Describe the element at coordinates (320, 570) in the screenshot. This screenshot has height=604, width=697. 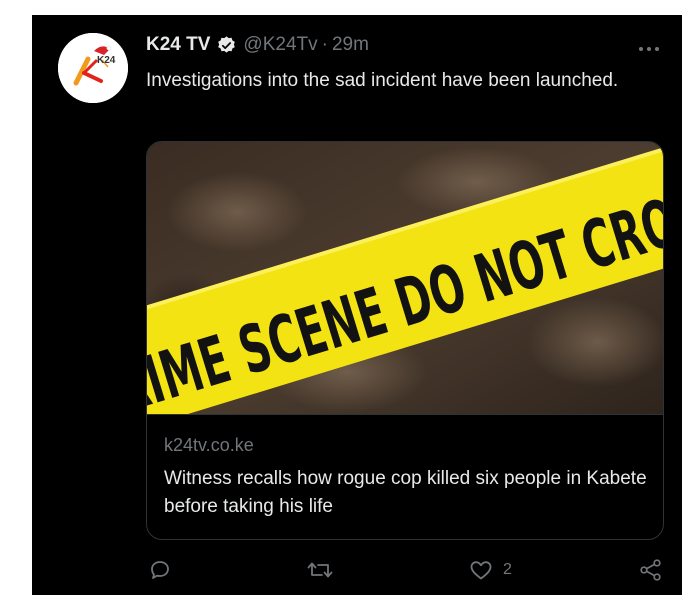
I see `retweet-icon` at that location.